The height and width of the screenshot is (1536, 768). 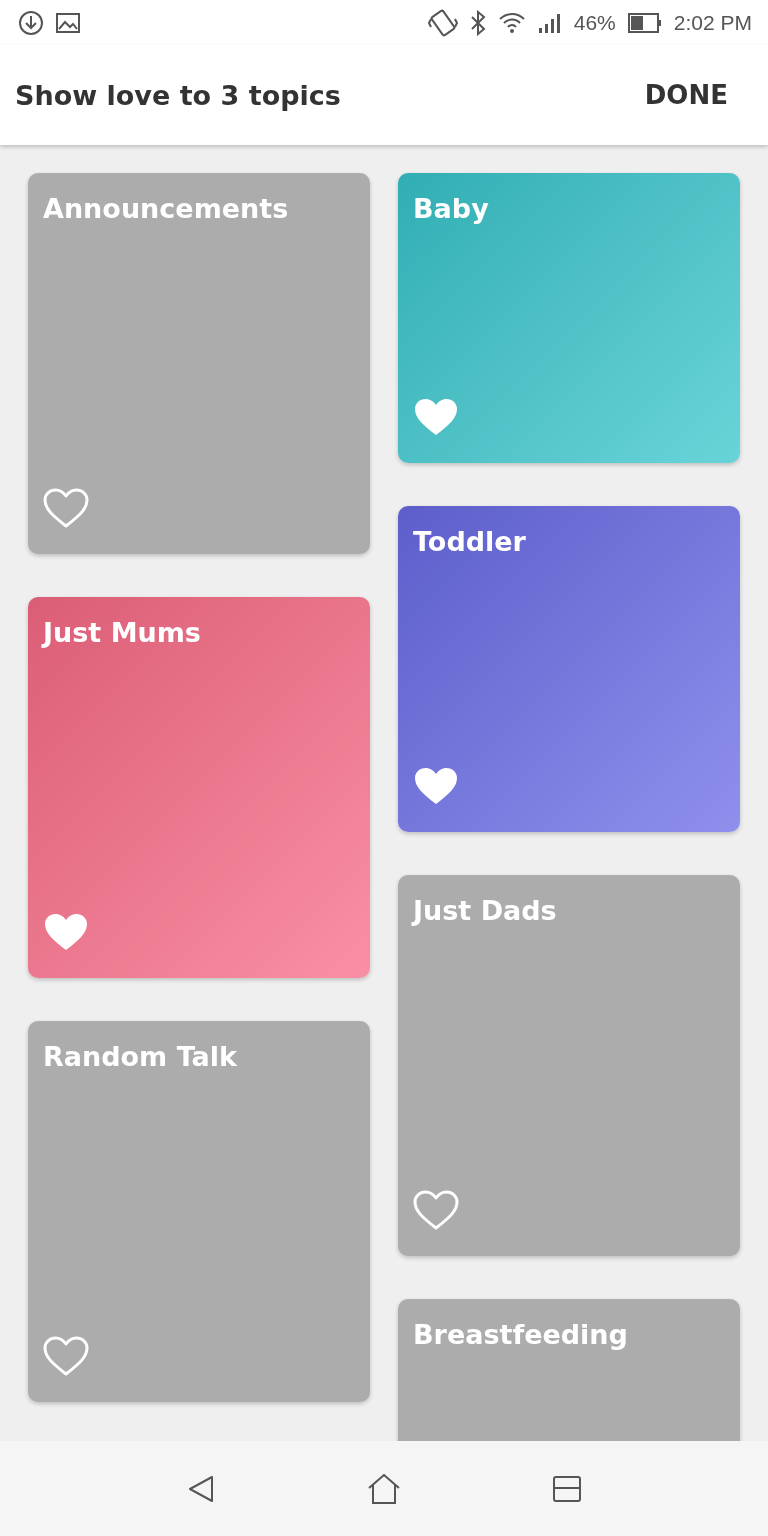 I want to click on recents-button, so click(x=567, y=1488).